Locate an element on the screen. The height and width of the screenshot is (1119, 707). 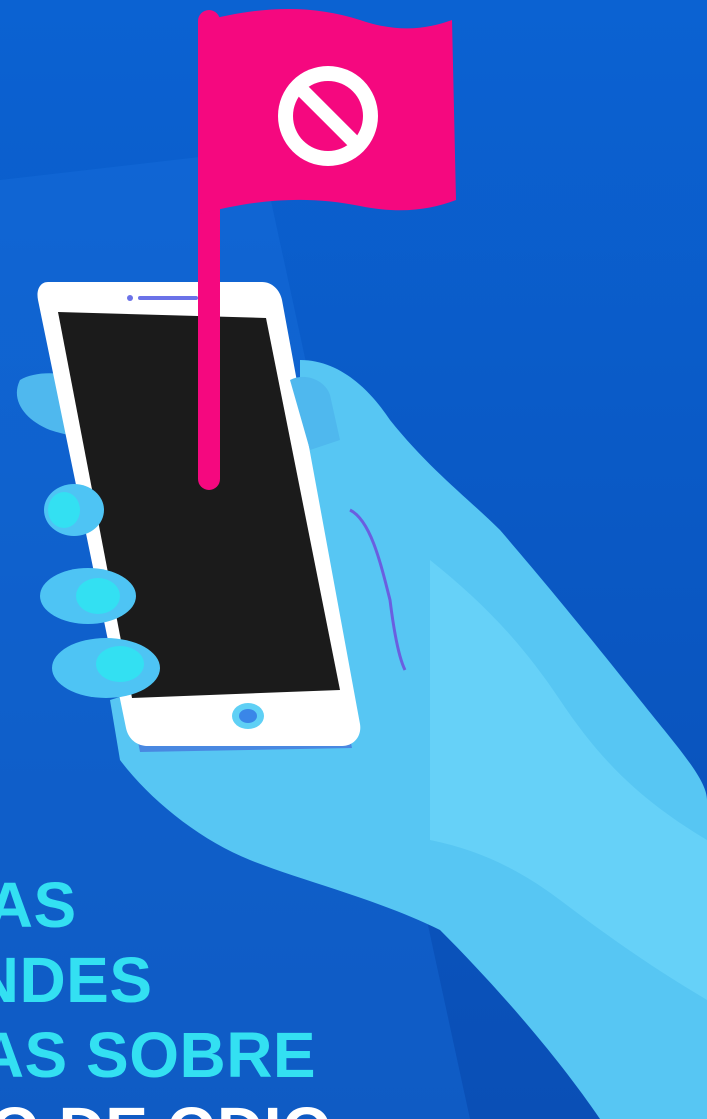
prohibited-icon is located at coordinates (328, 116).